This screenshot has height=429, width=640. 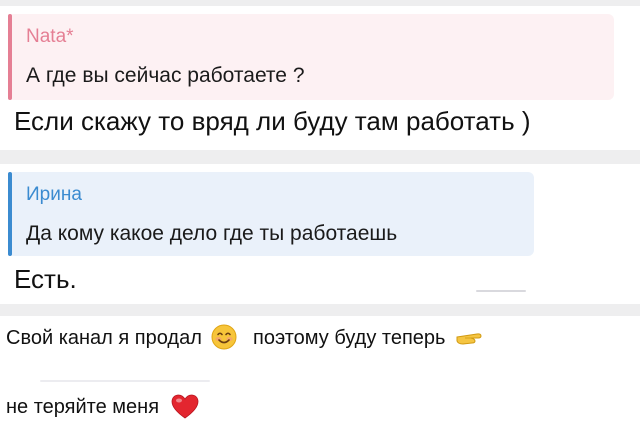 What do you see at coordinates (104, 338) in the screenshot?
I see `post-text: Свой канал я продал` at bounding box center [104, 338].